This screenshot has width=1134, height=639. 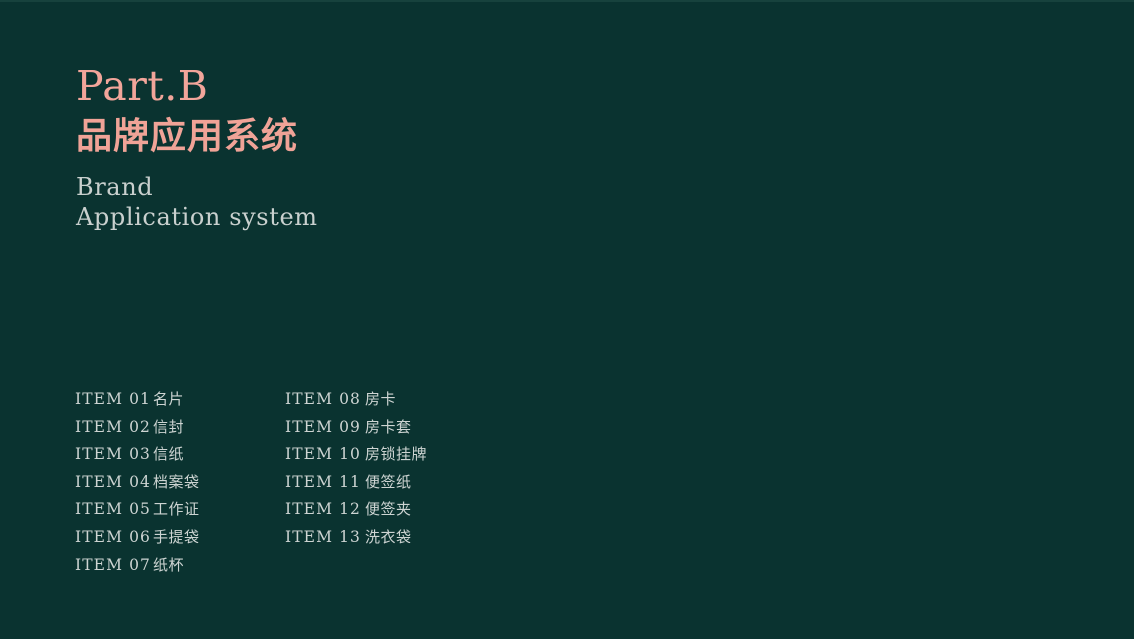 I want to click on list-item: ITEM 07 纸杯, so click(x=180, y=569).